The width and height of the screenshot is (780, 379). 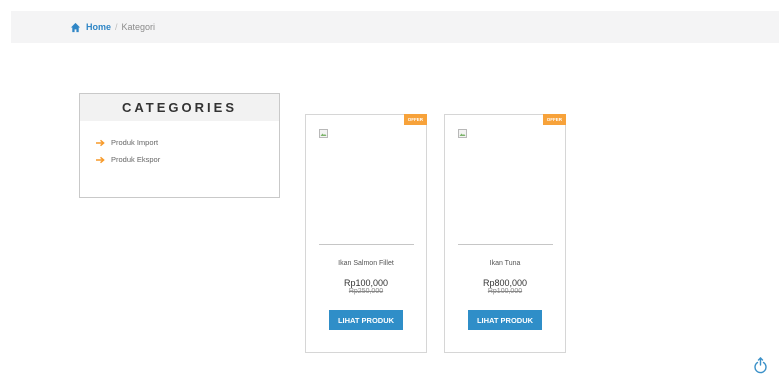 I want to click on product-old-price: Rp250,000, so click(x=366, y=291).